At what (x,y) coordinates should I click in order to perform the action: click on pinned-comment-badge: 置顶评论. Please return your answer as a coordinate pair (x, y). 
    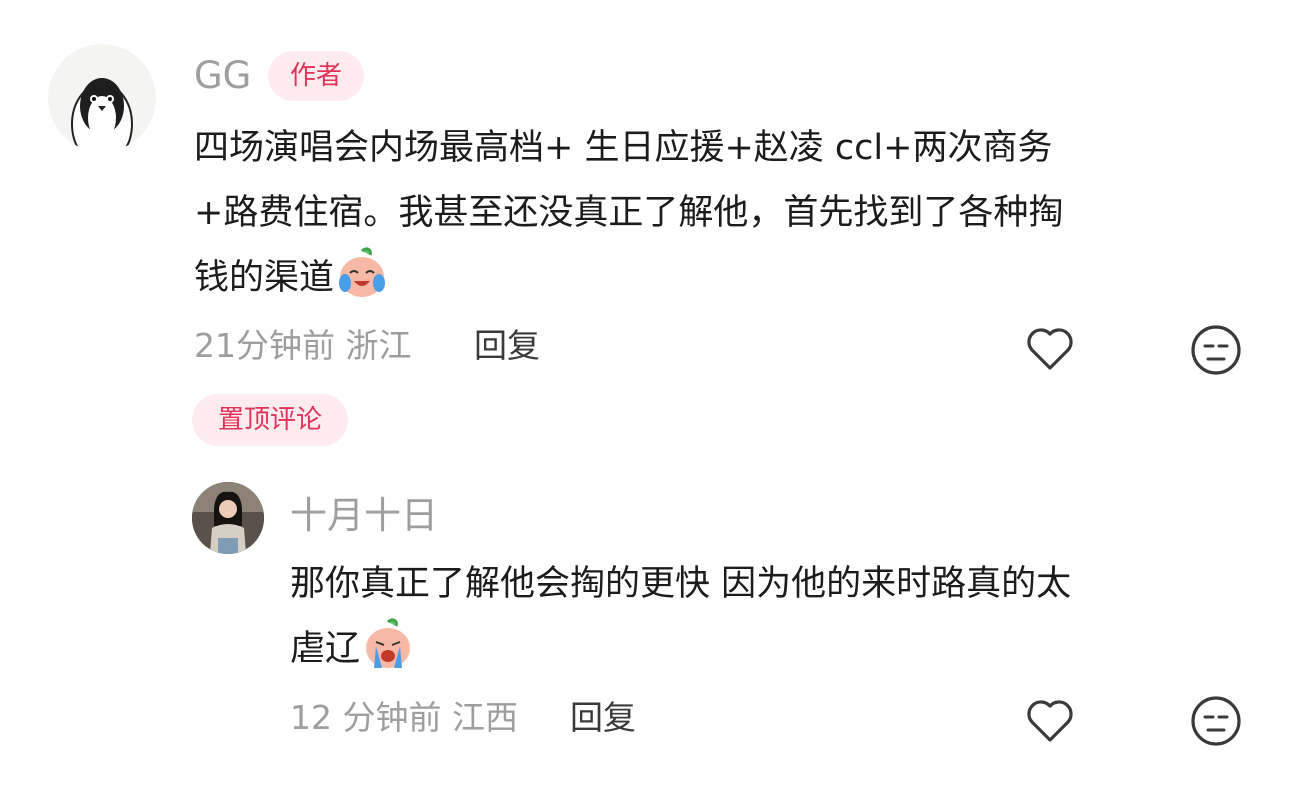
    Looking at the image, I should click on (270, 420).